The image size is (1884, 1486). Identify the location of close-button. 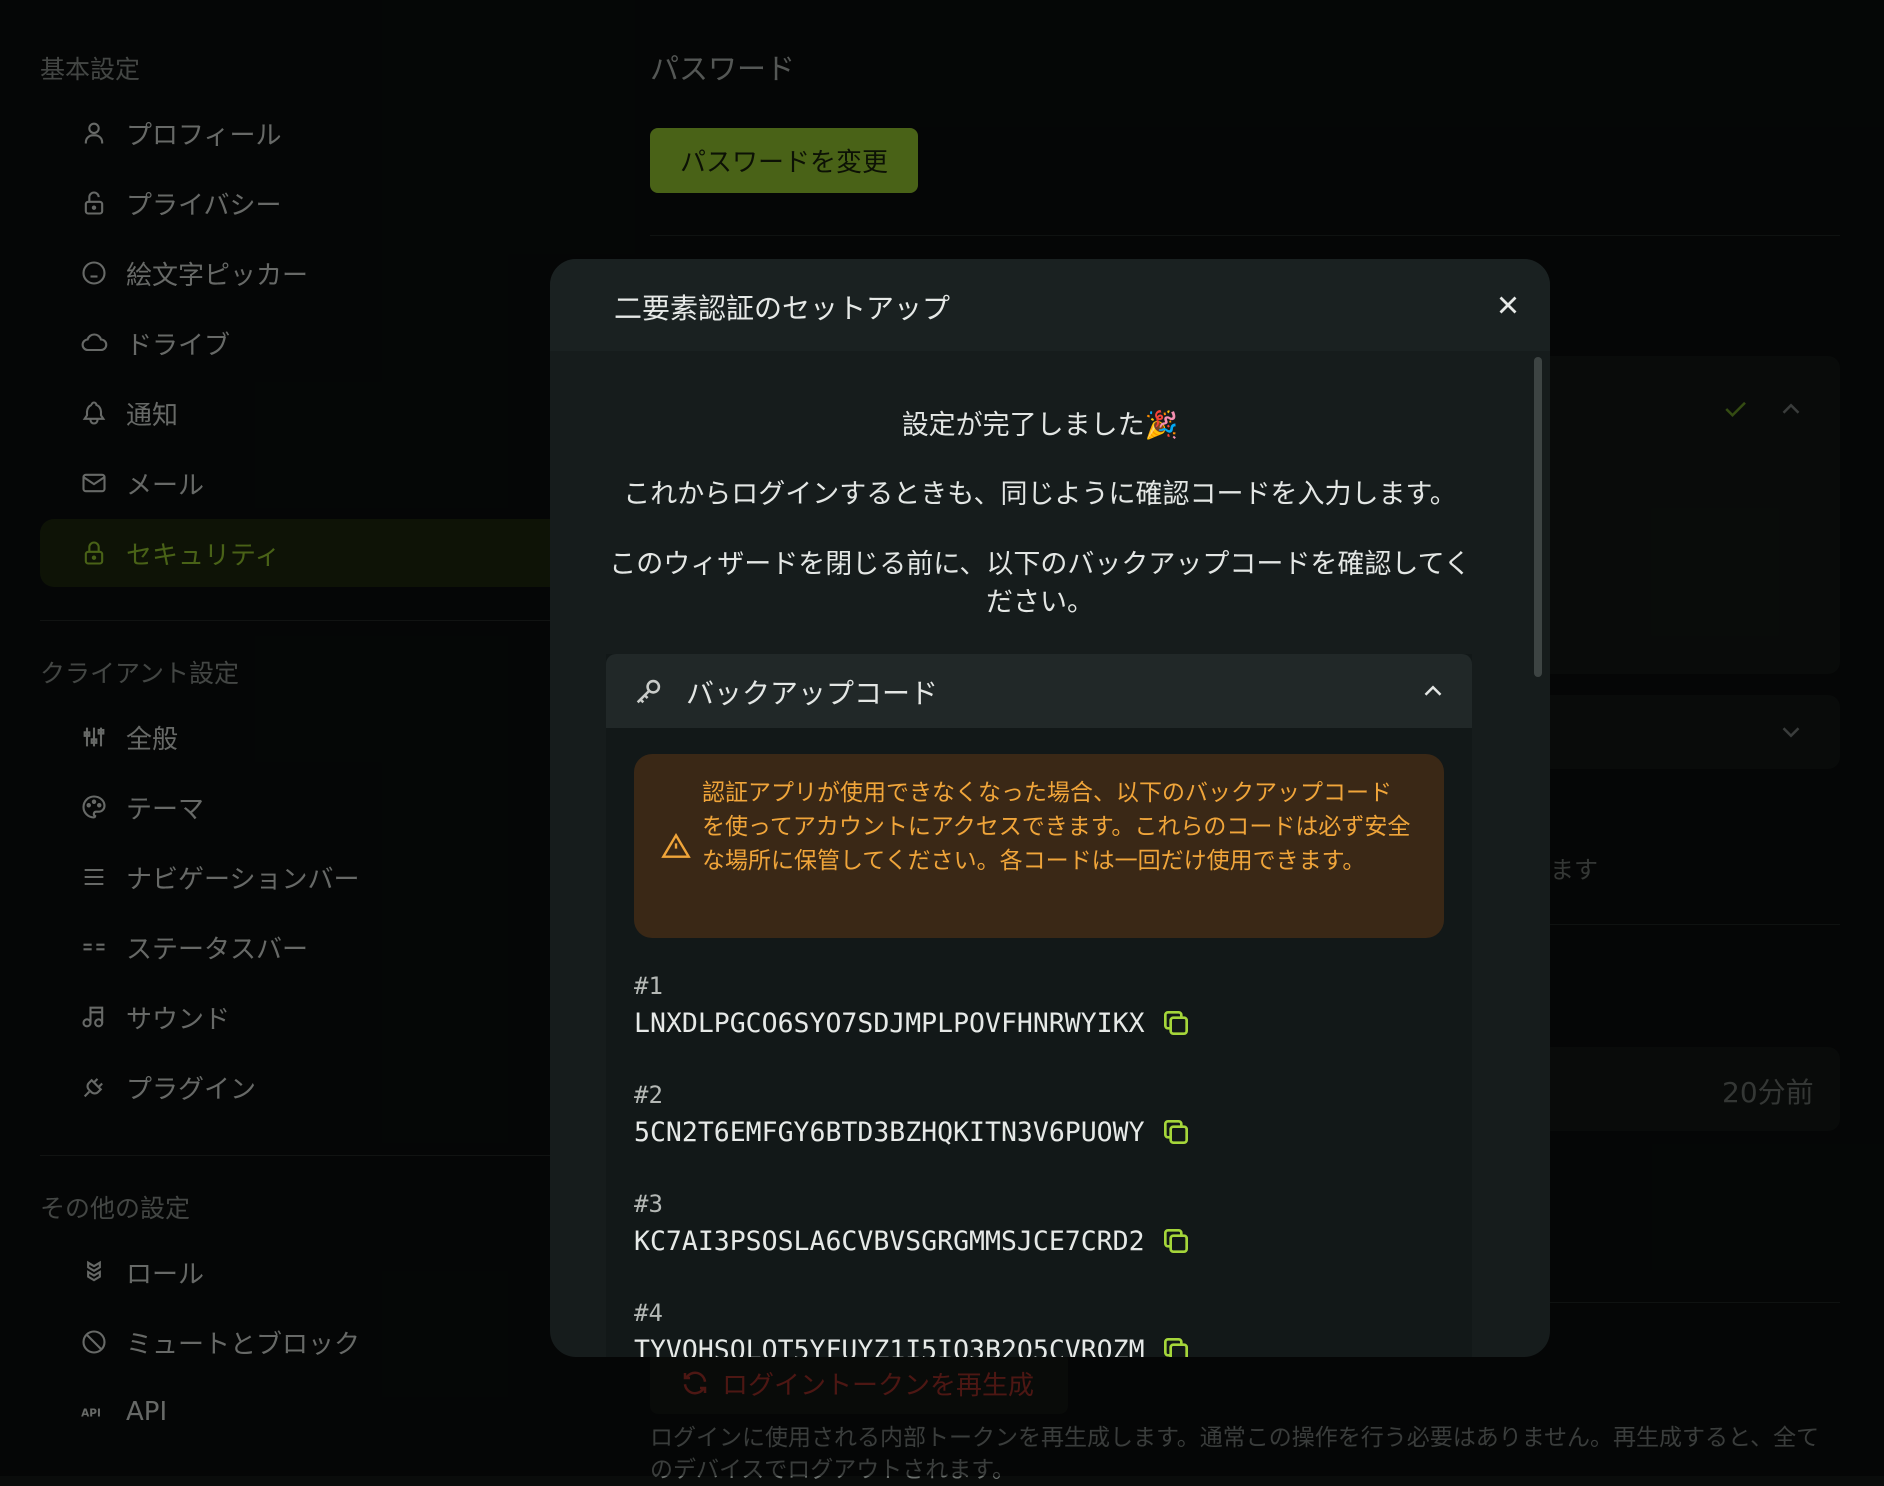
(1508, 305).